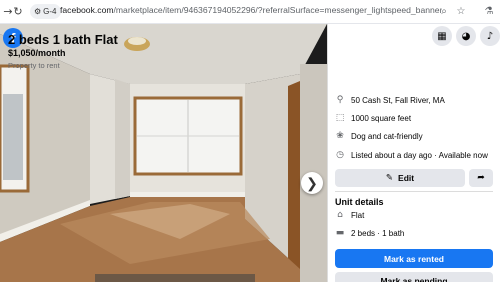 This screenshot has width=500, height=282. What do you see at coordinates (461, 11) in the screenshot?
I see `bookmark-star-icon: ☆` at bounding box center [461, 11].